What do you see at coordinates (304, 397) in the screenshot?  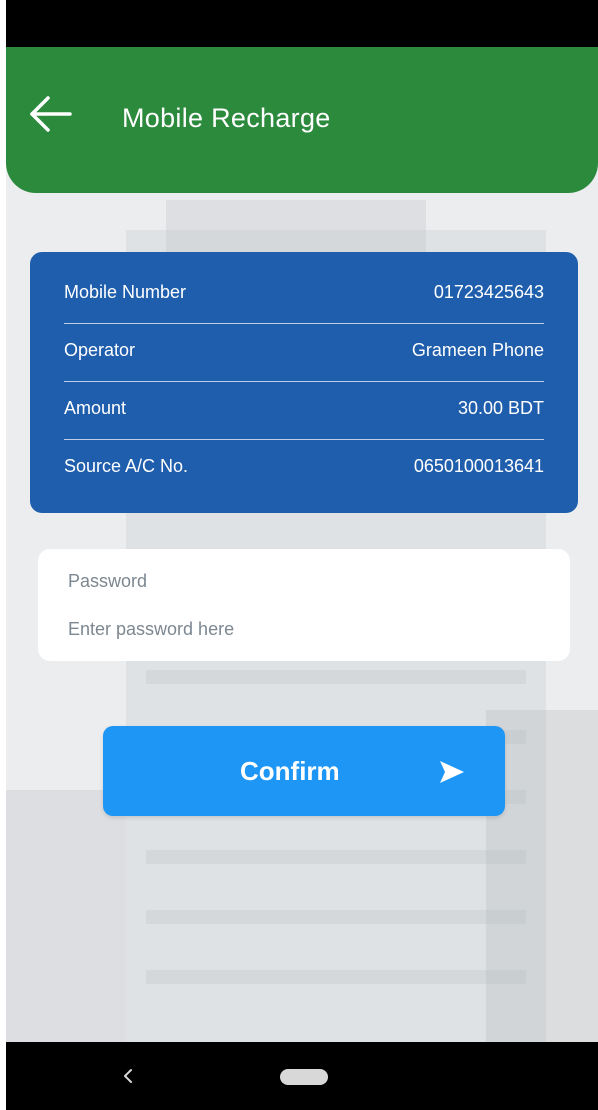 I see `summary-row-amount: Amount 30.00 BDT` at bounding box center [304, 397].